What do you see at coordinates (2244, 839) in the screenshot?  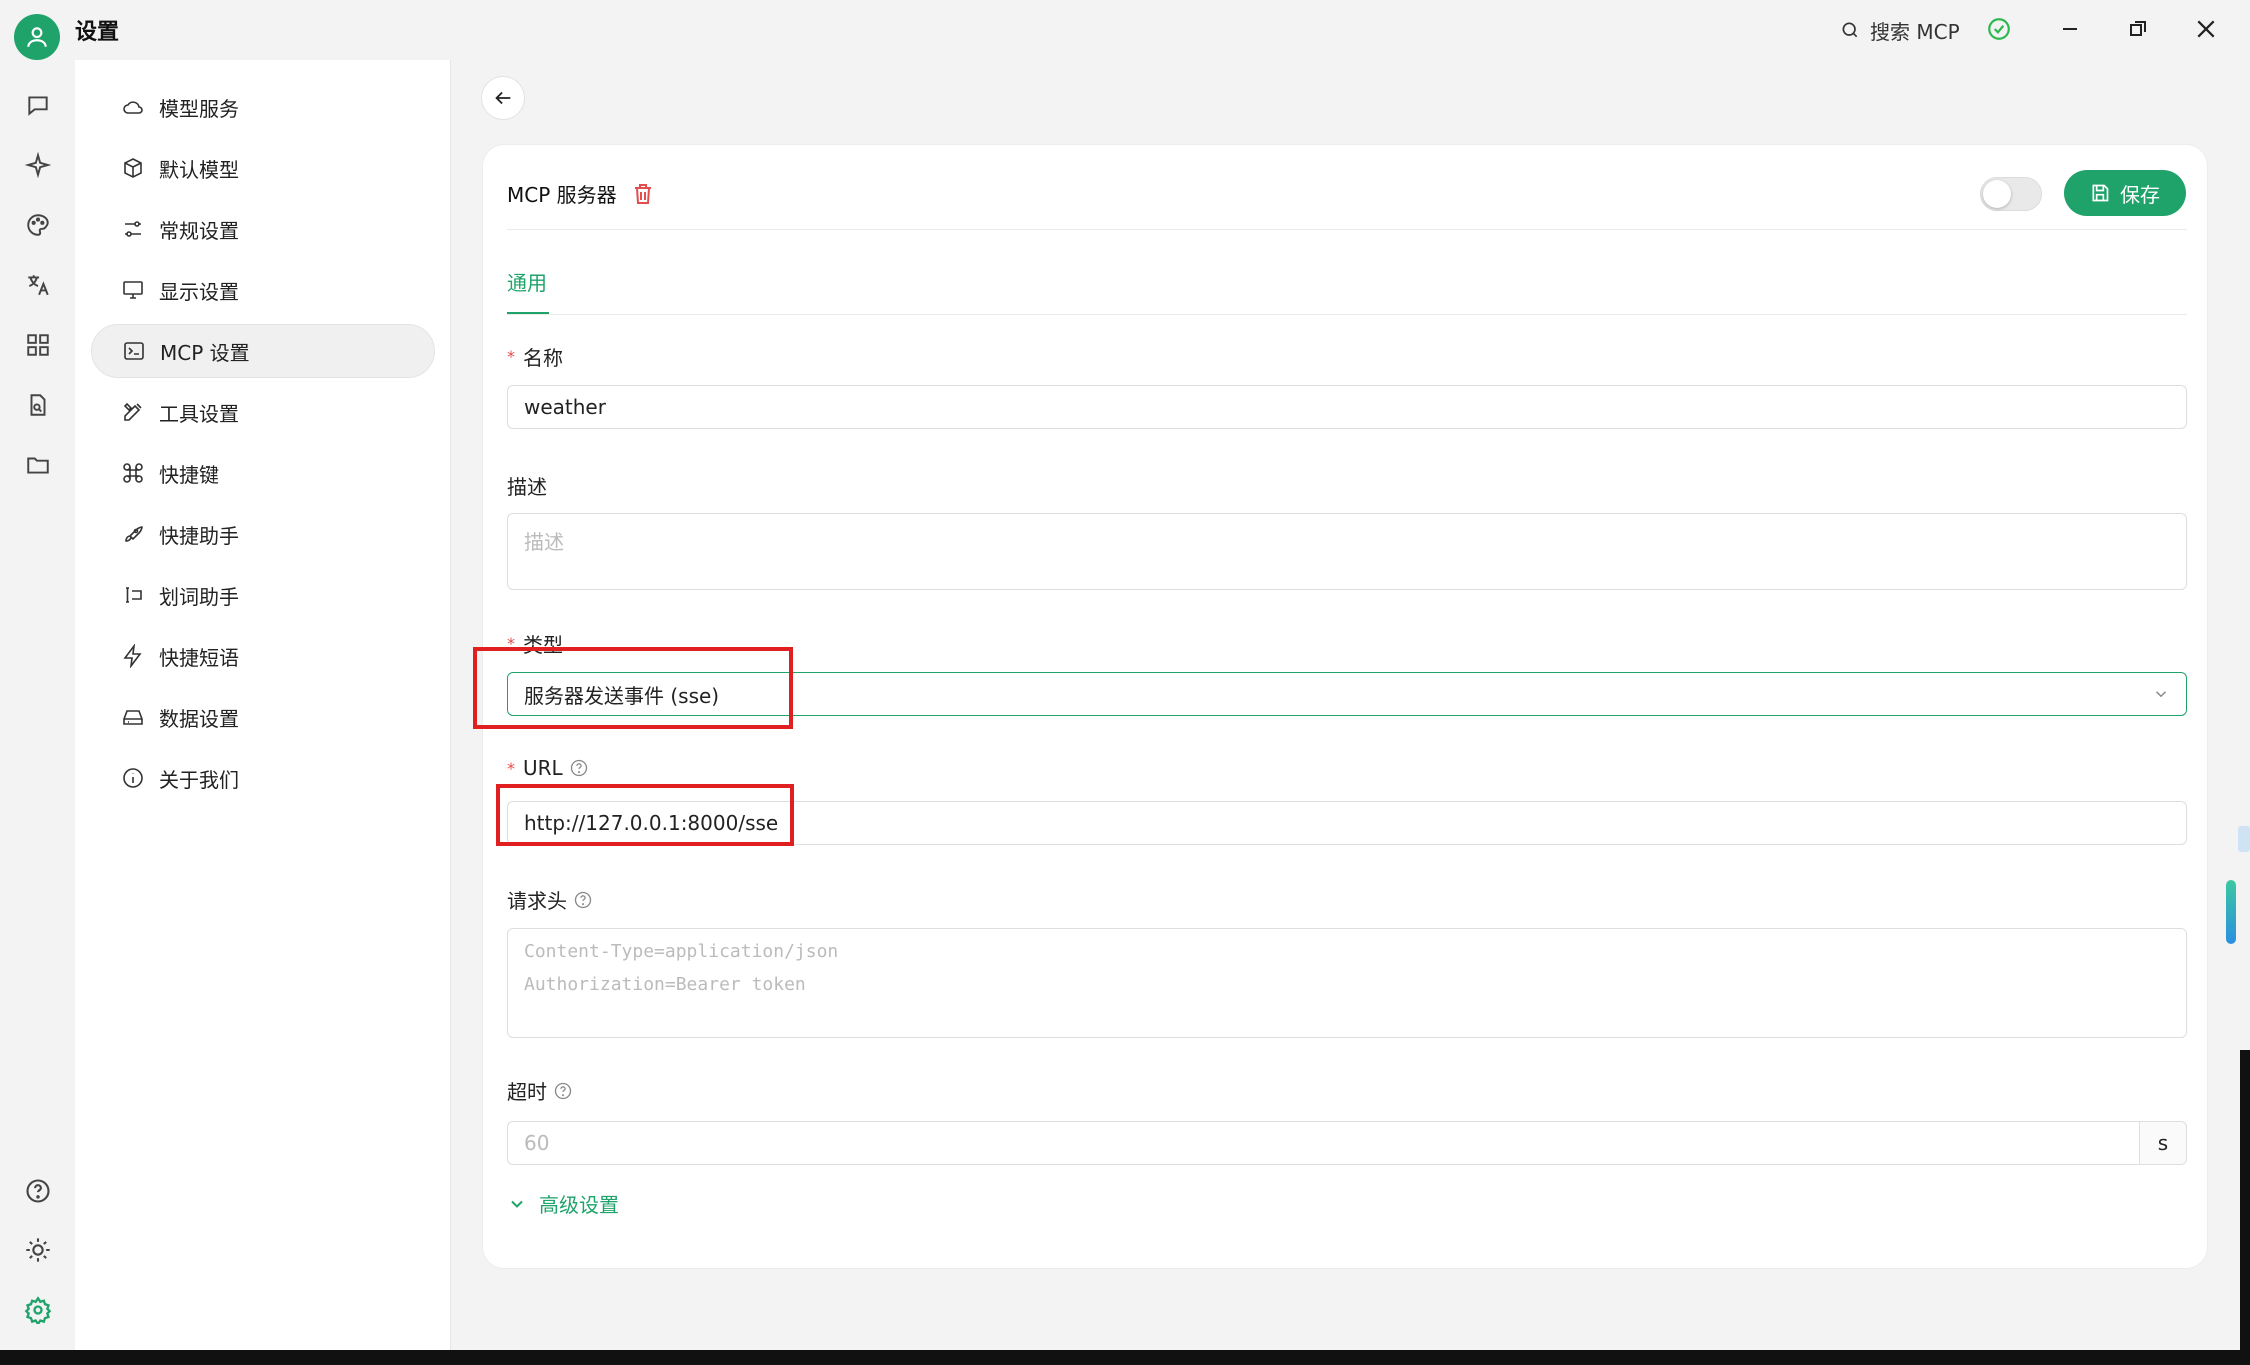 I see `scroll-marker` at bounding box center [2244, 839].